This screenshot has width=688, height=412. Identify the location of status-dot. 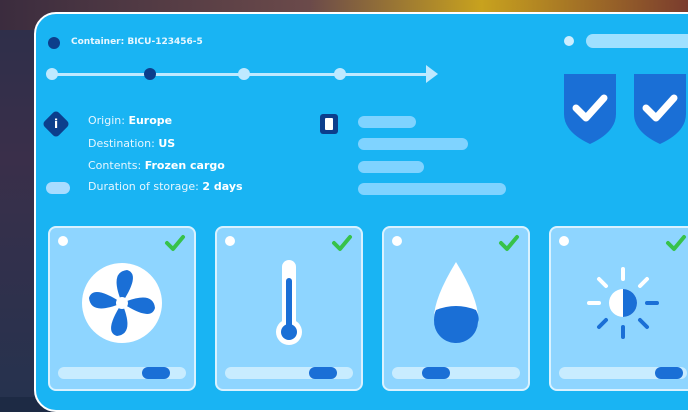
(569, 41).